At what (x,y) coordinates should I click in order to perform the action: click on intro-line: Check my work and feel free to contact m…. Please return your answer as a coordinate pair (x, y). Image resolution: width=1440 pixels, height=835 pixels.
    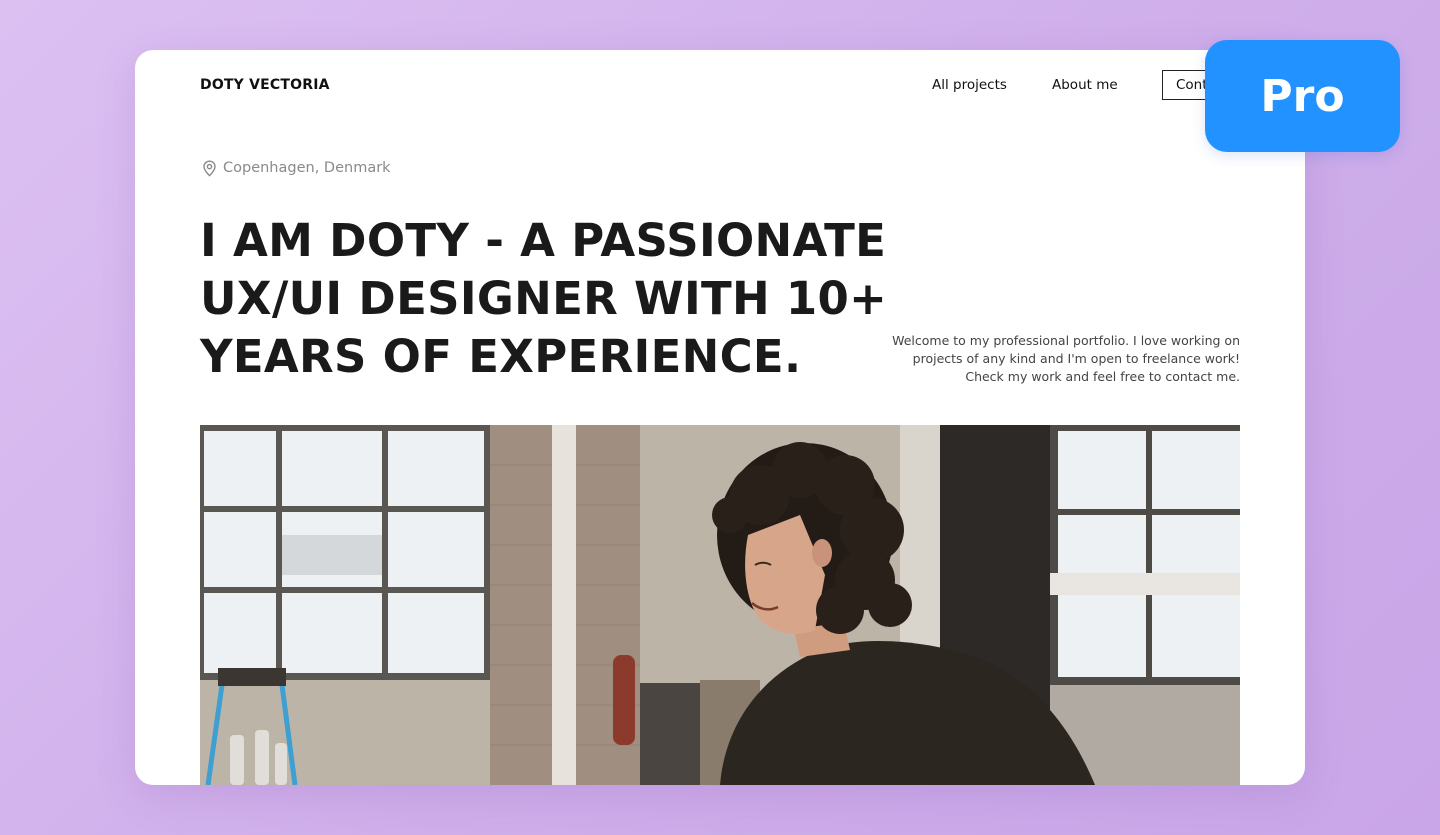
    Looking at the image, I should click on (1102, 376).